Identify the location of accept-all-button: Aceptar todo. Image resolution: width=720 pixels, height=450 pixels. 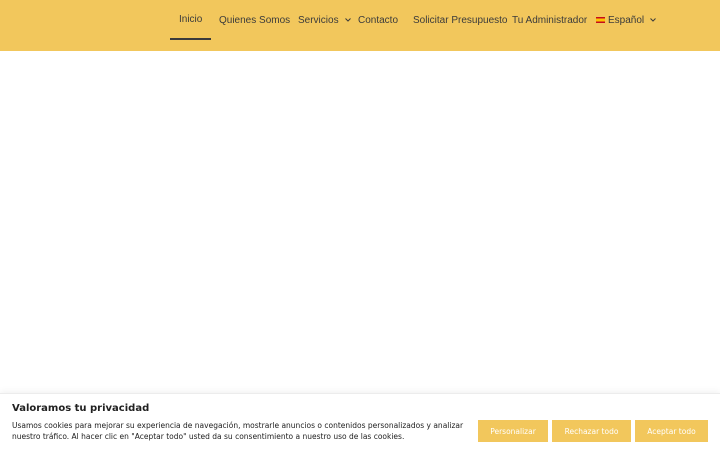
(671, 431).